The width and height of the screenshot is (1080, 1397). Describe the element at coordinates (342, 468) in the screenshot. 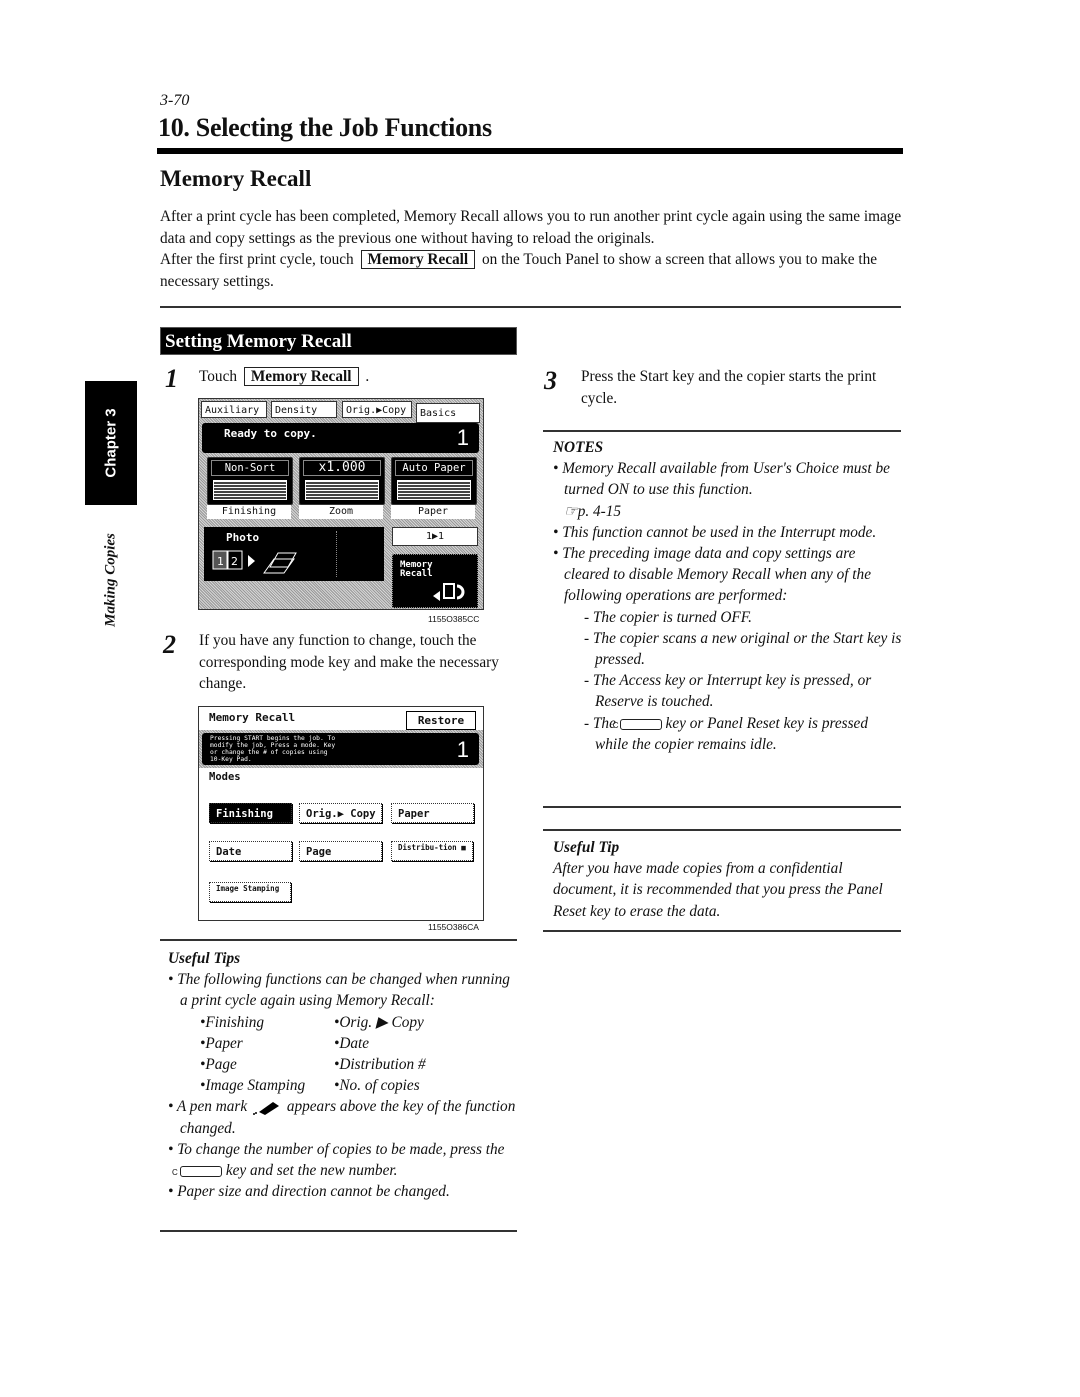

I see `zoom-value: x1.000` at that location.